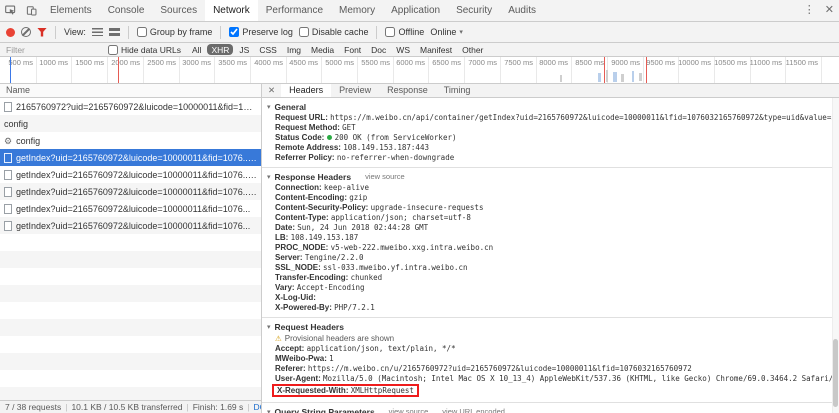 The image size is (839, 413). Describe the element at coordinates (349, 127) in the screenshot. I see `header-value: GET` at that location.